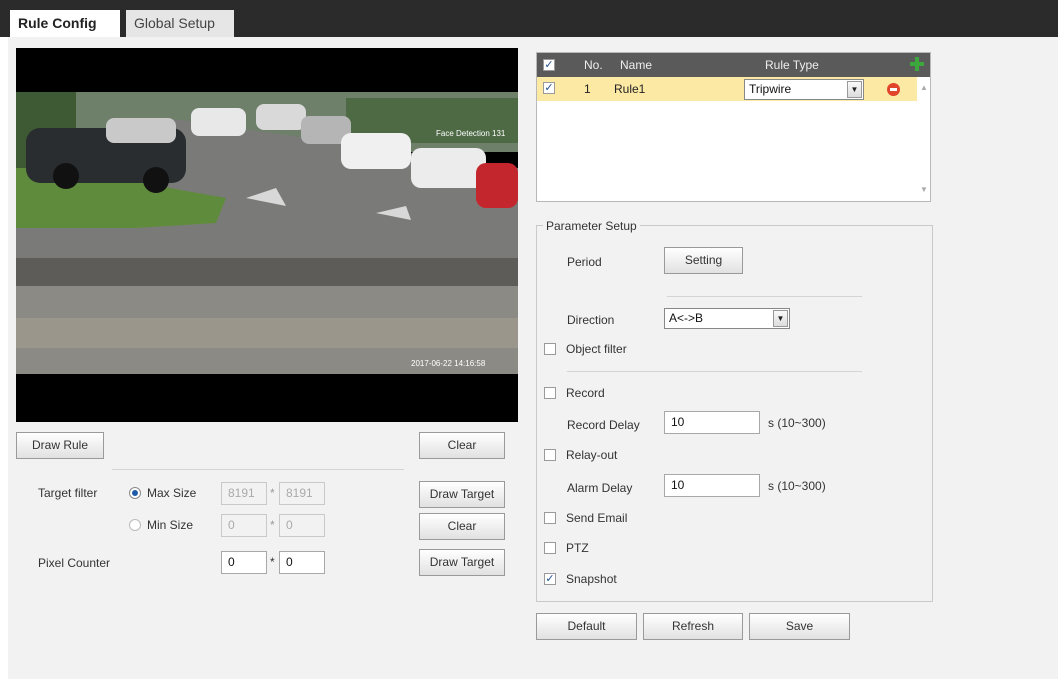 The width and height of the screenshot is (1058, 679). Describe the element at coordinates (302, 525) in the screenshot. I see `min-size-height-input: 0` at that location.